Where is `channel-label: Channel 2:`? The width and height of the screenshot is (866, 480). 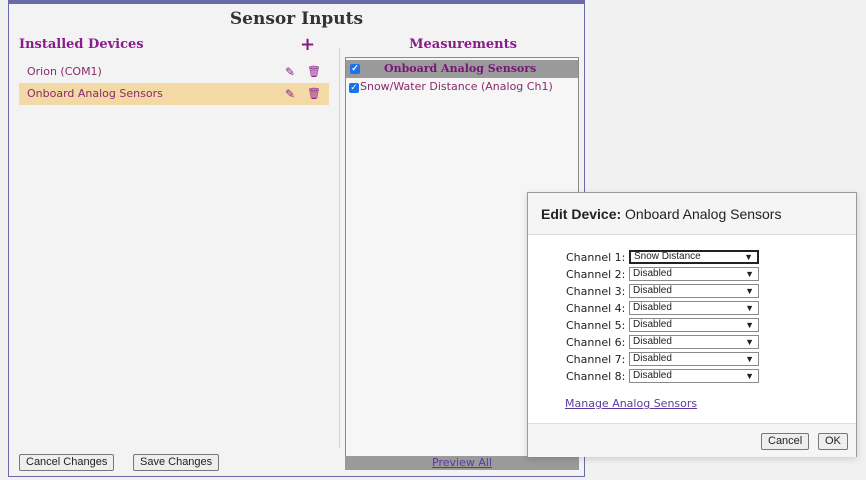
channel-label: Channel 2: is located at coordinates (596, 274).